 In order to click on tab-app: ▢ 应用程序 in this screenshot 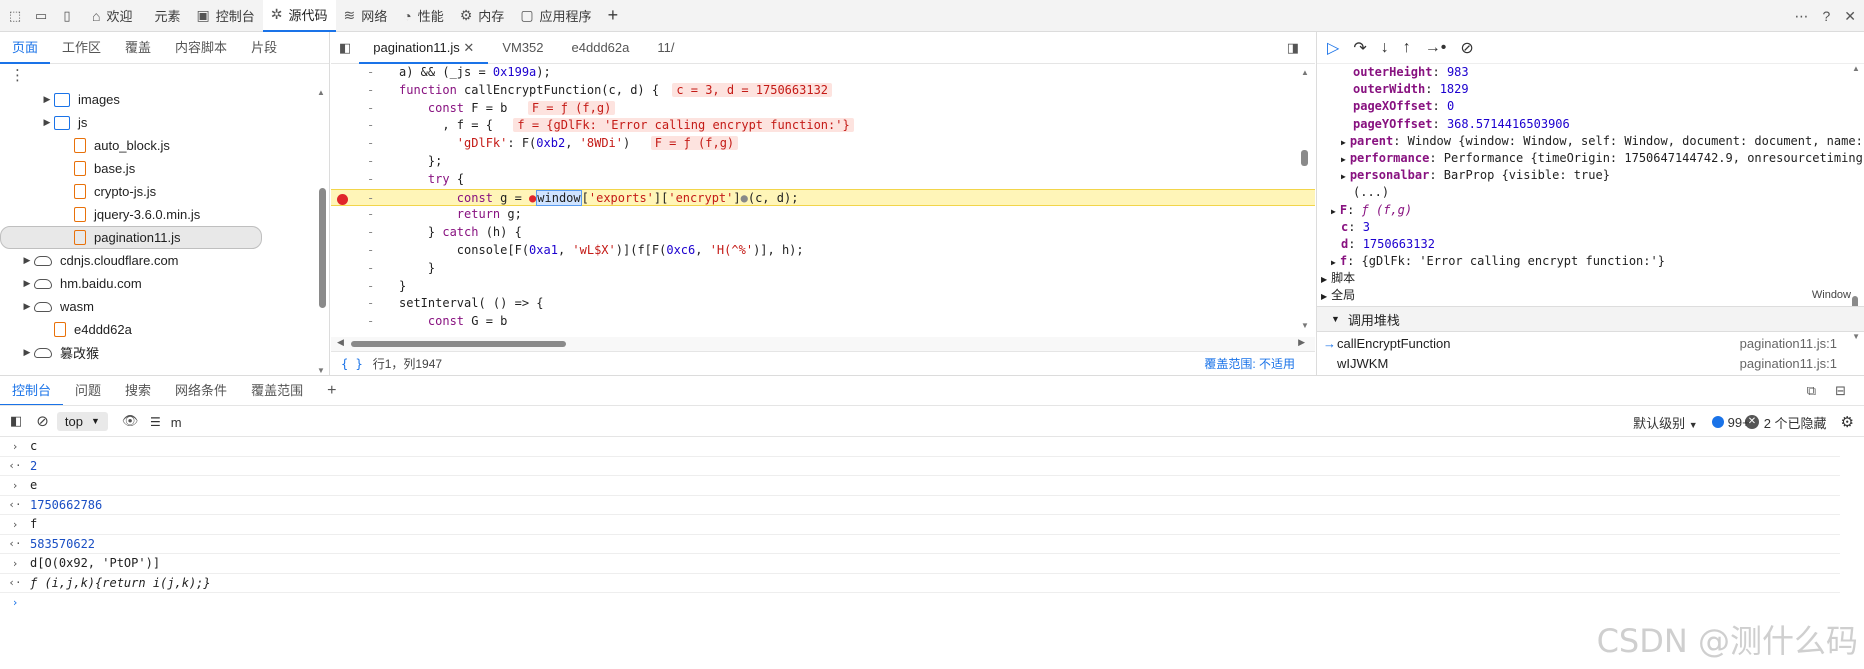, I will do `click(555, 16)`.